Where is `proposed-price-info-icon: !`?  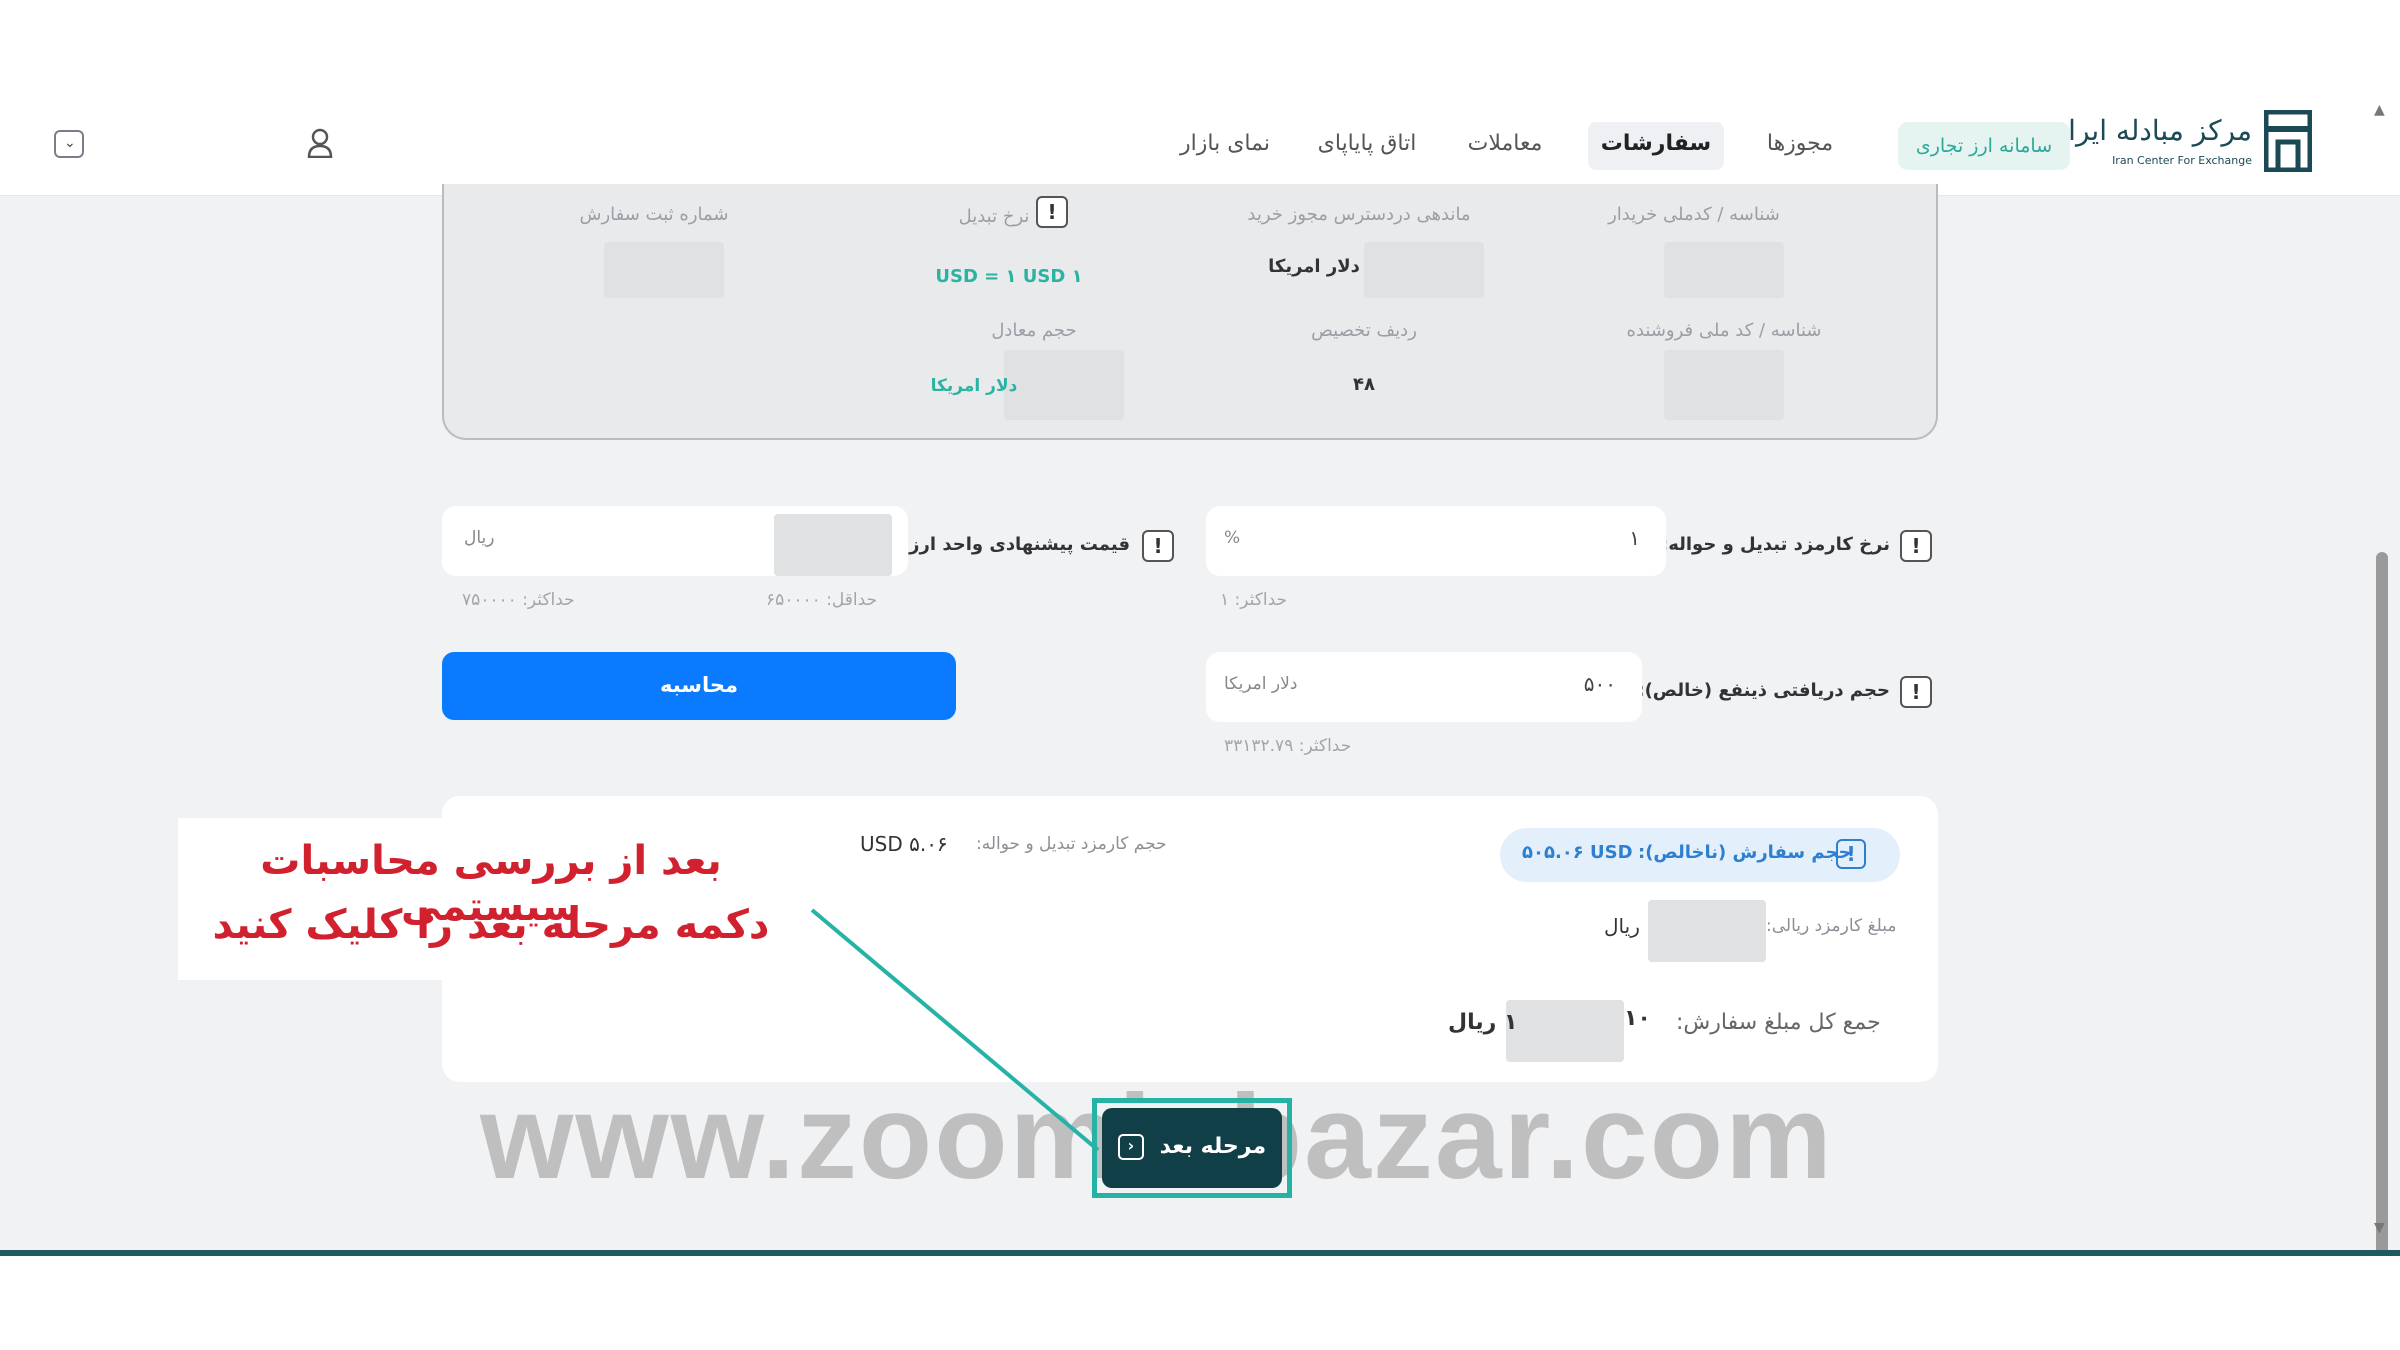 proposed-price-info-icon: ! is located at coordinates (1158, 546).